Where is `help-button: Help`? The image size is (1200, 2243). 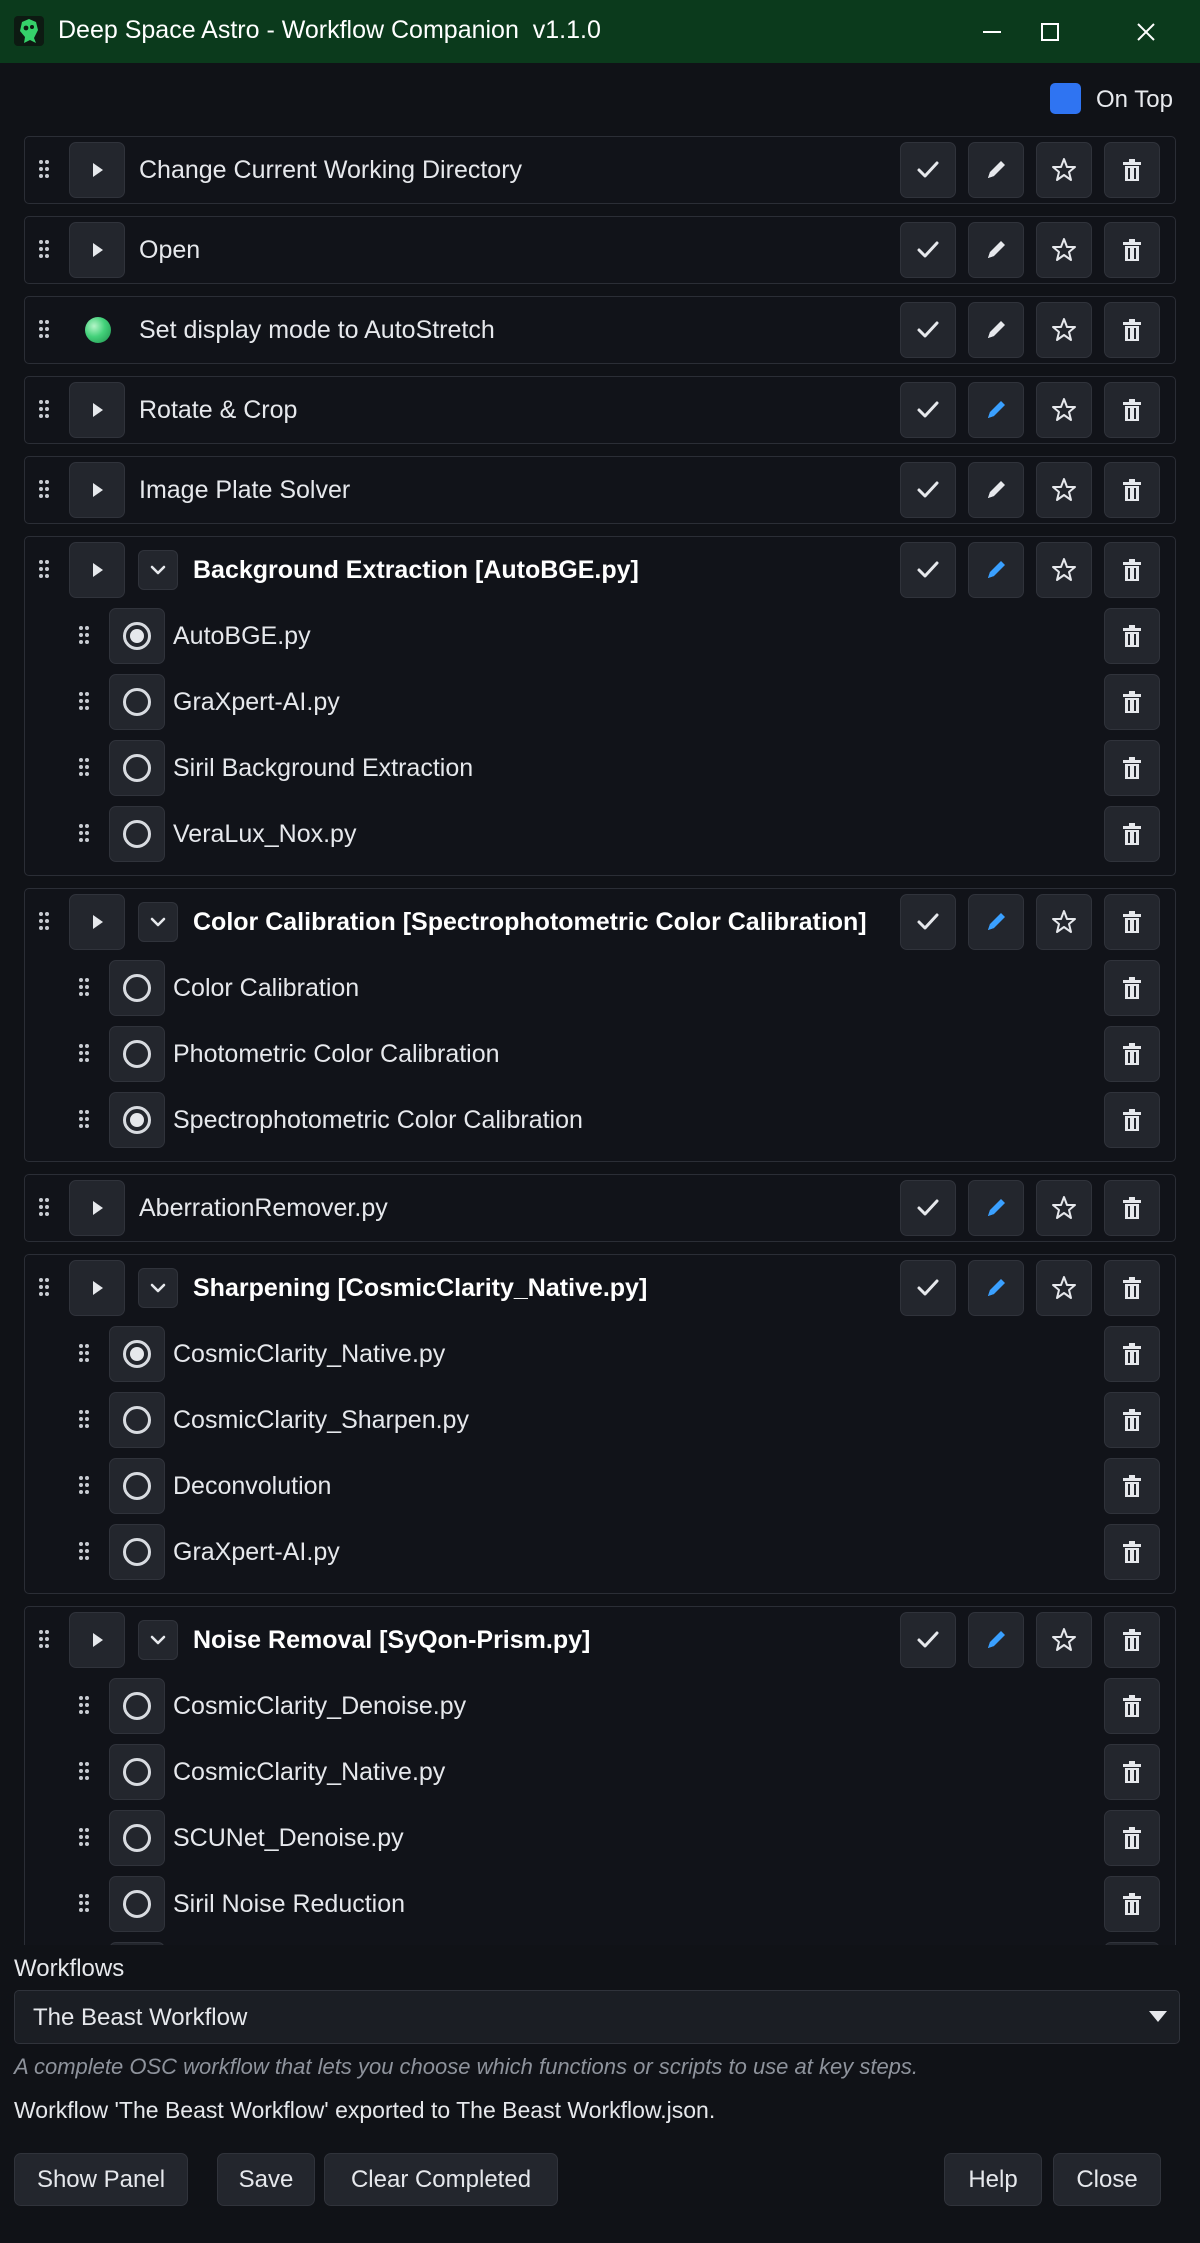 help-button: Help is located at coordinates (993, 2179).